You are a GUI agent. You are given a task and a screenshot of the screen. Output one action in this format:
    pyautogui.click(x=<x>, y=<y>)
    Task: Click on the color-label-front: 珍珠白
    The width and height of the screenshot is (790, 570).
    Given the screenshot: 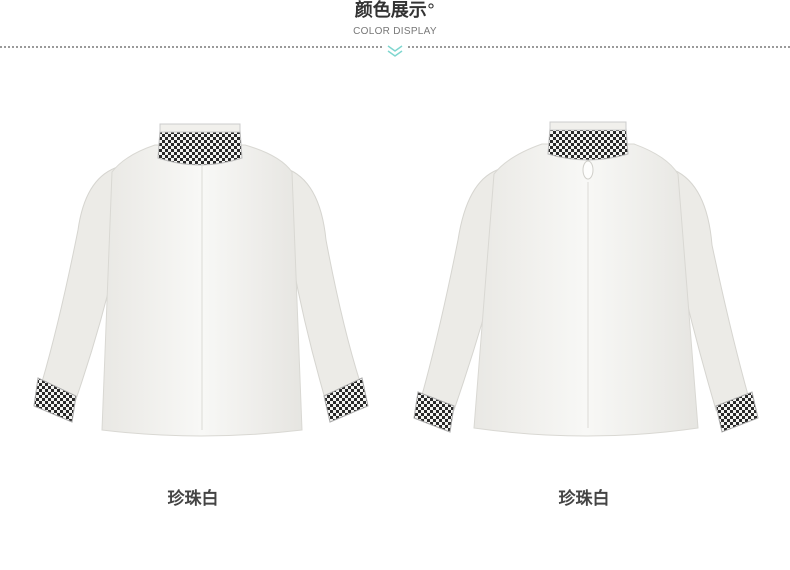 What is the action you would take?
    pyautogui.click(x=193, y=499)
    